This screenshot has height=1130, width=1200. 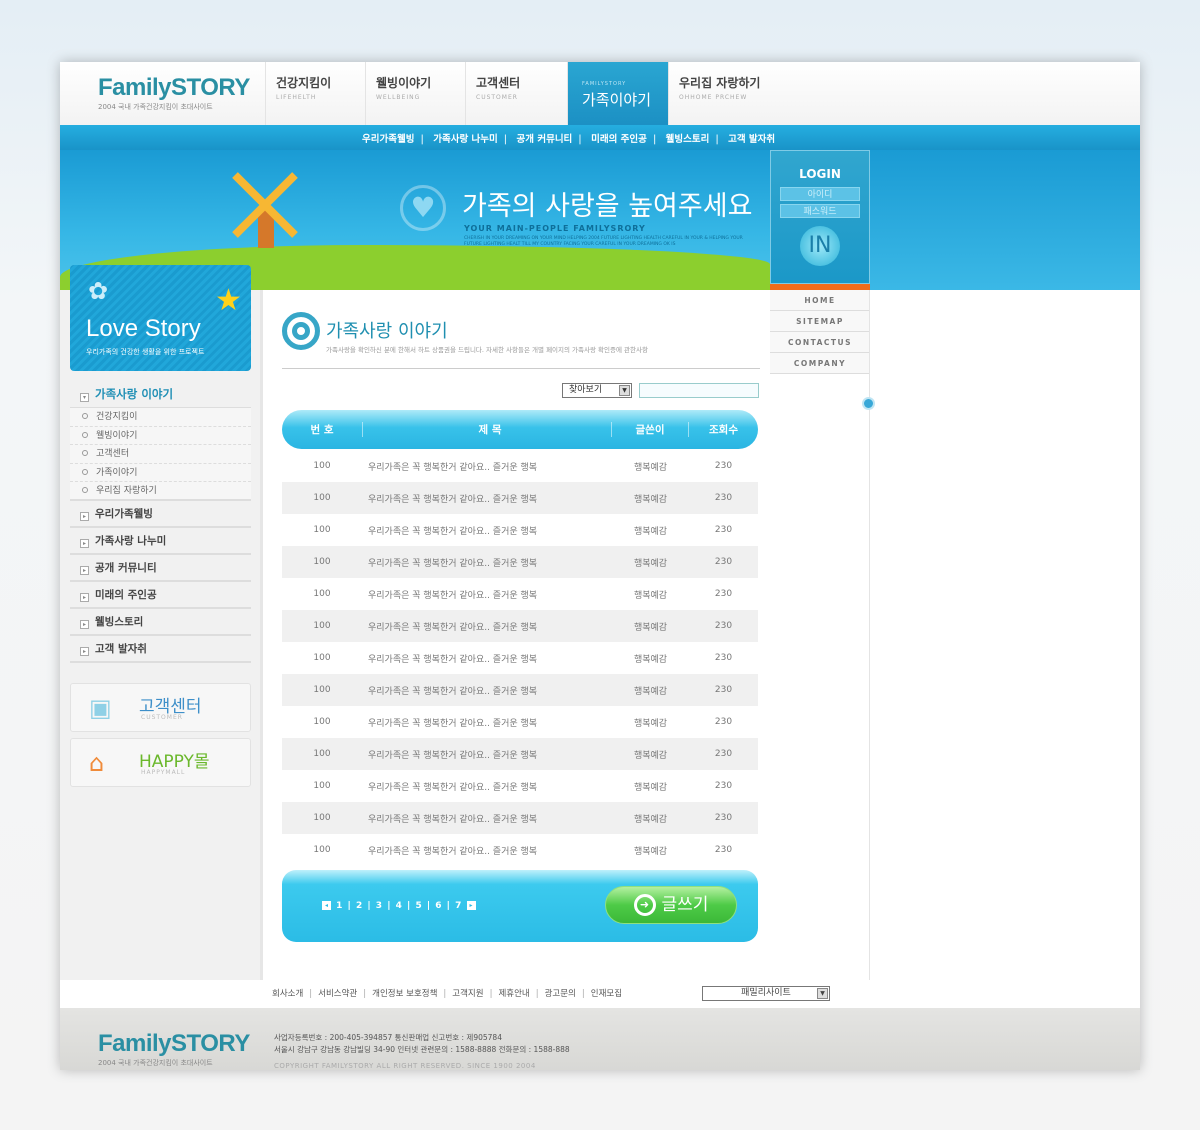 I want to click on password-input: 패스워드, so click(x=820, y=211).